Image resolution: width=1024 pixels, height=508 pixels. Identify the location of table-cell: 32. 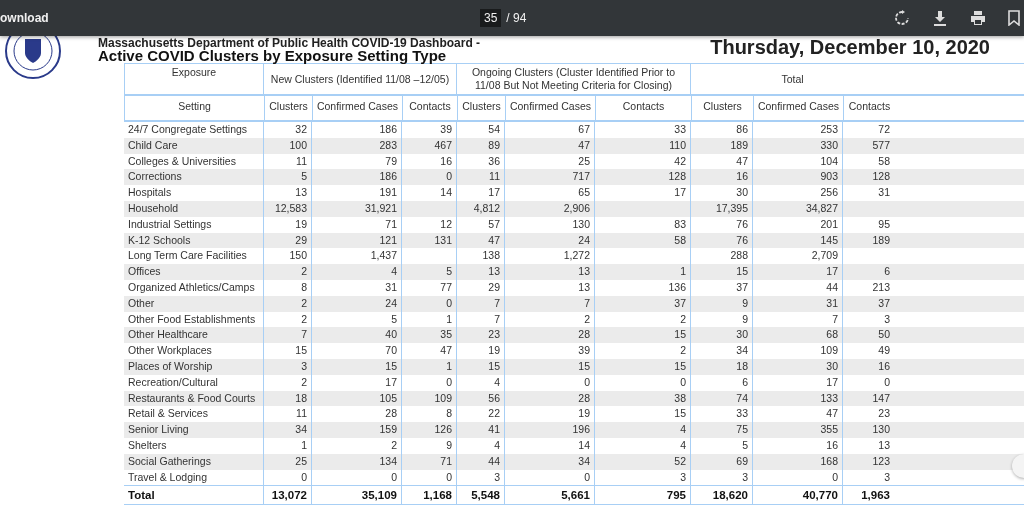
(288, 130).